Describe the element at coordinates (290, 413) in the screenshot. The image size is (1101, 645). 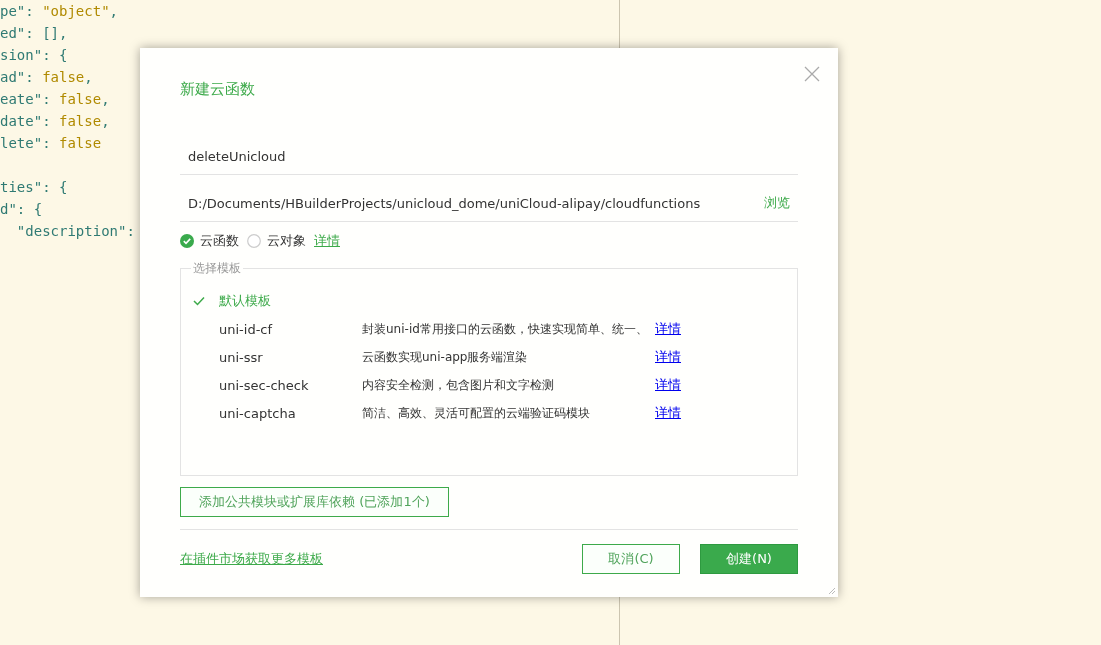
I see `template-name: uni-captcha` at that location.